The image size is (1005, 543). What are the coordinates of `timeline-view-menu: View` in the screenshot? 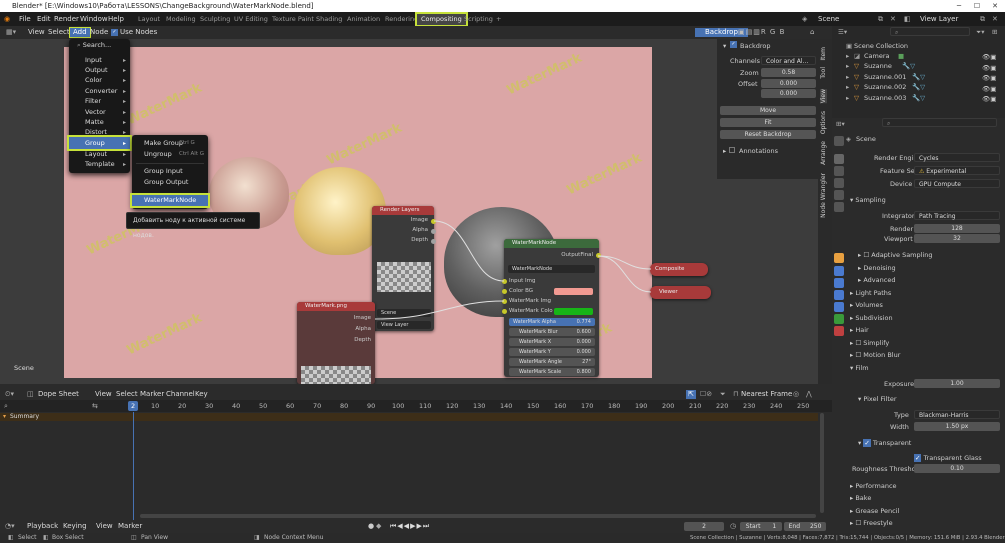 It's located at (104, 526).